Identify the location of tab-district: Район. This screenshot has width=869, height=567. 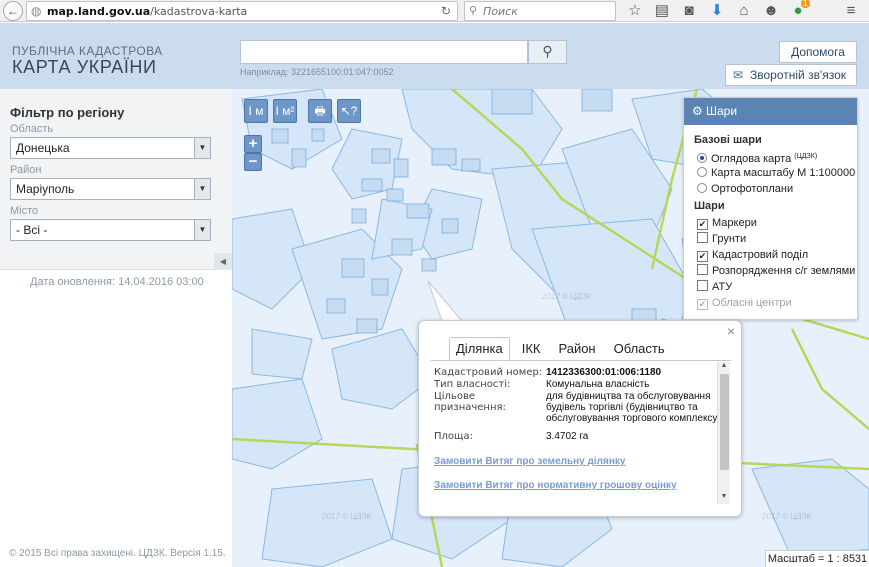
(576, 350).